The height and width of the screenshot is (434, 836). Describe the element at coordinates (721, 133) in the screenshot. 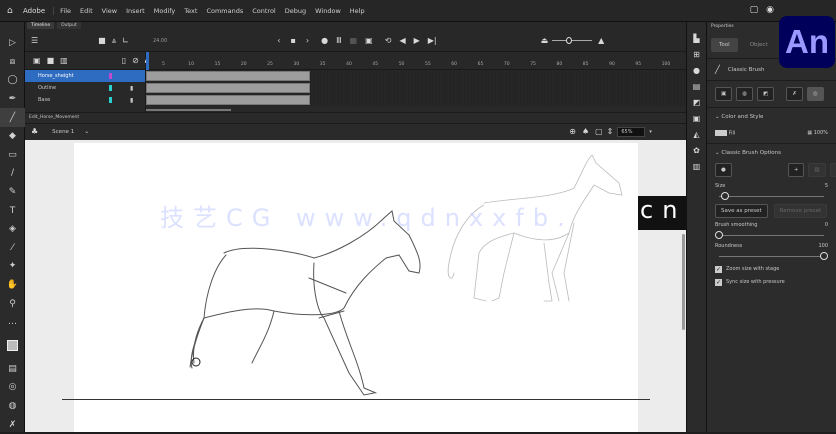

I see `fill-swatch` at that location.